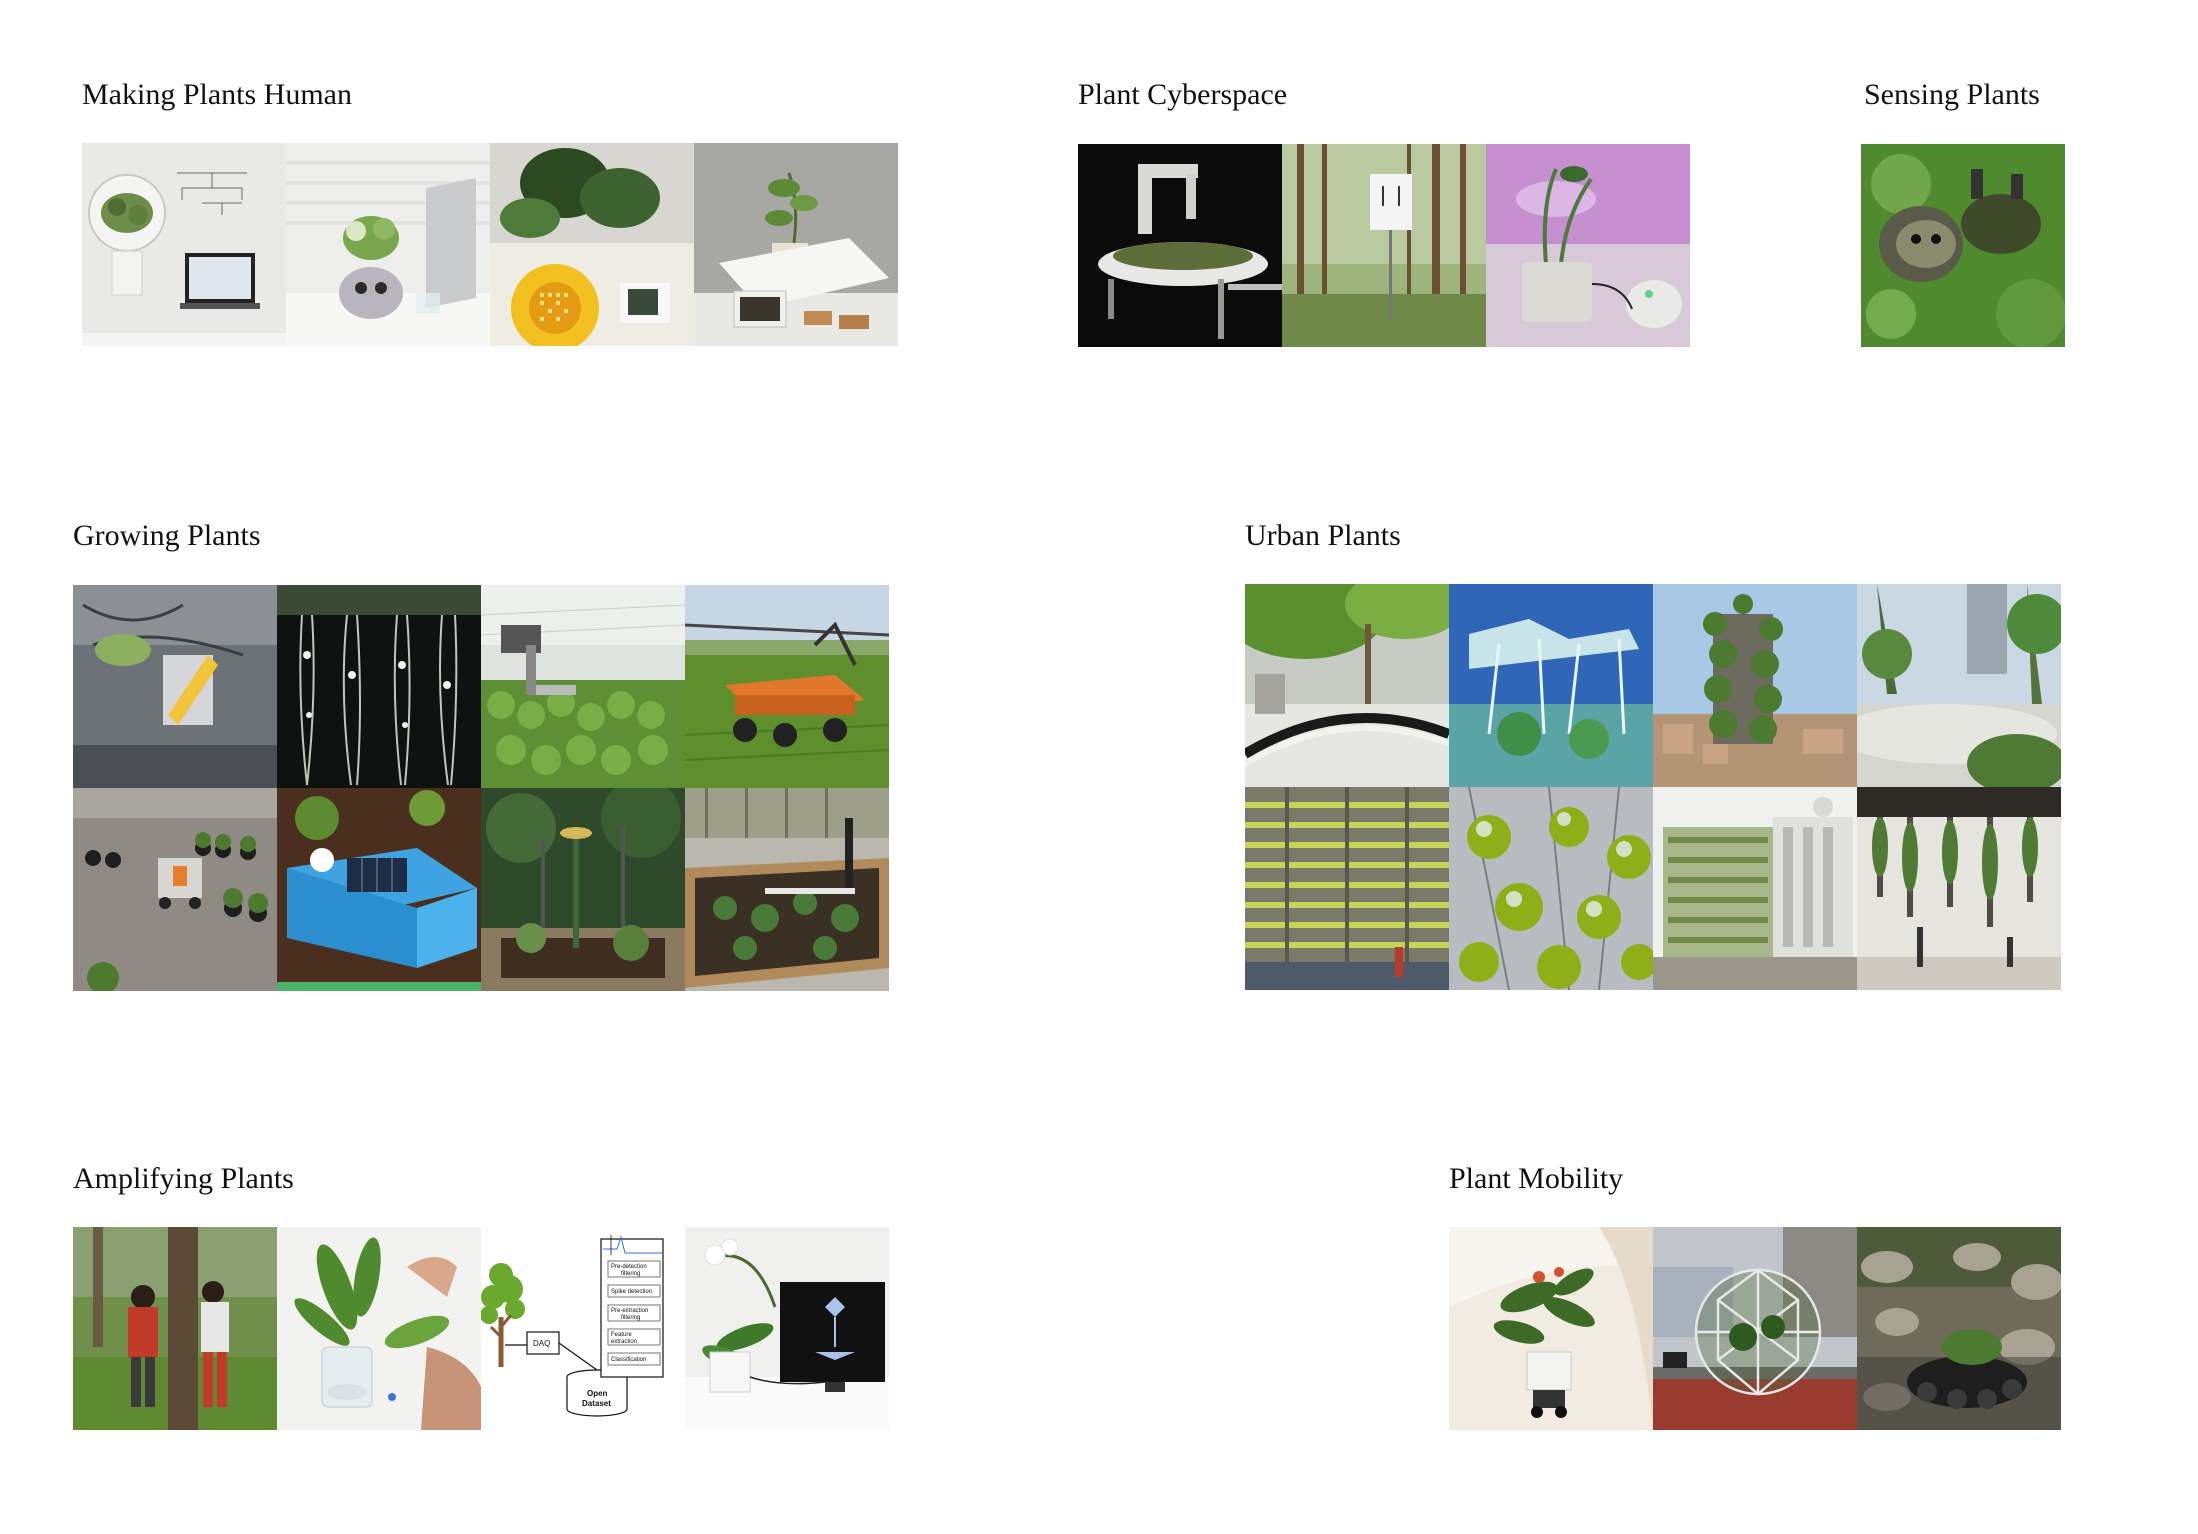 Image resolution: width=2198 pixels, height=1534 pixels. I want to click on thumbnail-grid-sensing-plants, so click(1963, 245).